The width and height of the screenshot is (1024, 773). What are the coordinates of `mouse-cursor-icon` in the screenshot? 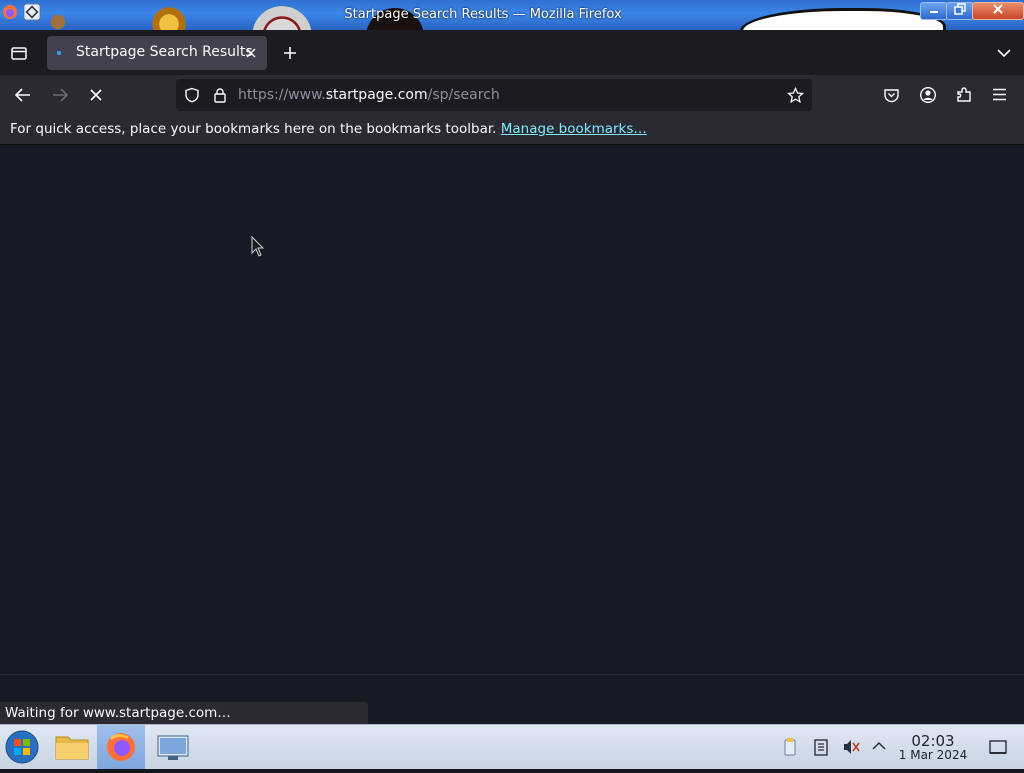 It's located at (258, 246).